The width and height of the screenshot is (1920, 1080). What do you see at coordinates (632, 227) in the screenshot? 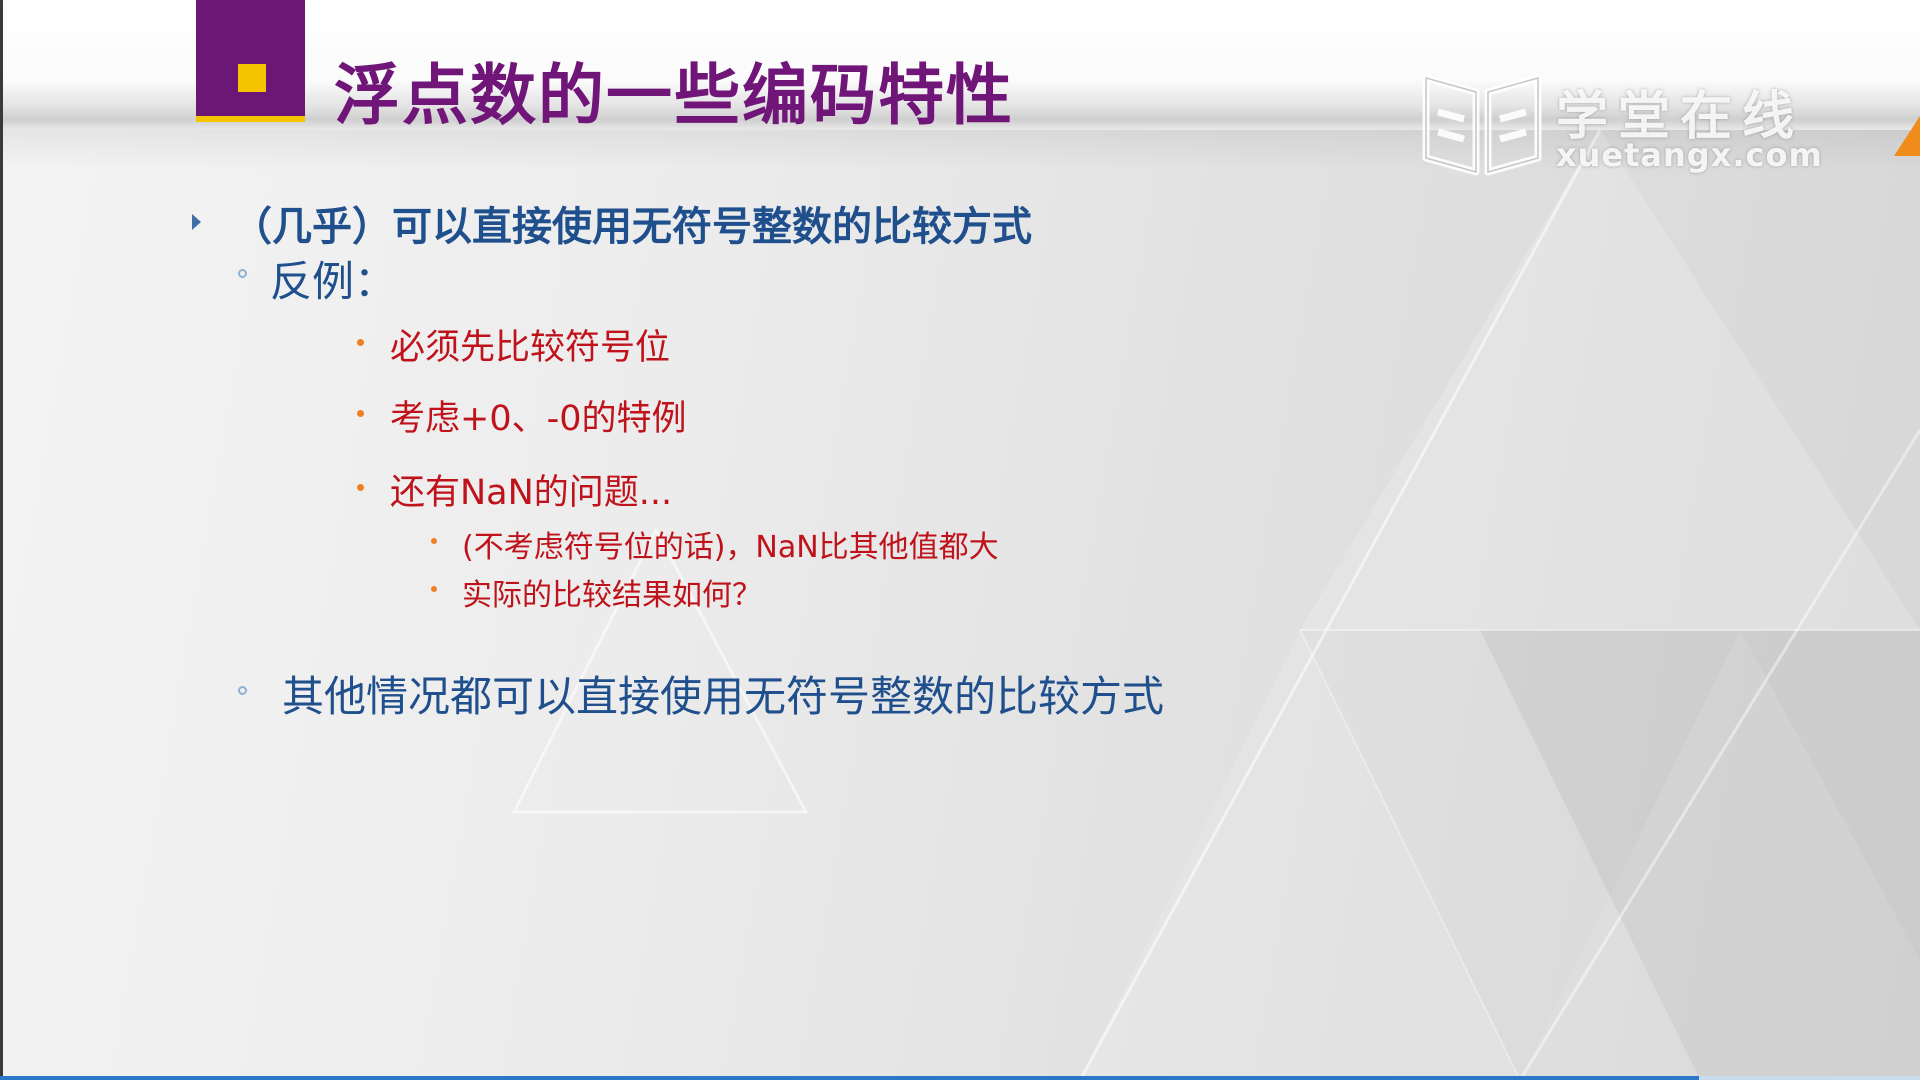
I see `point-1: （几乎）可以直接使用无符号整数的比较方式` at bounding box center [632, 227].